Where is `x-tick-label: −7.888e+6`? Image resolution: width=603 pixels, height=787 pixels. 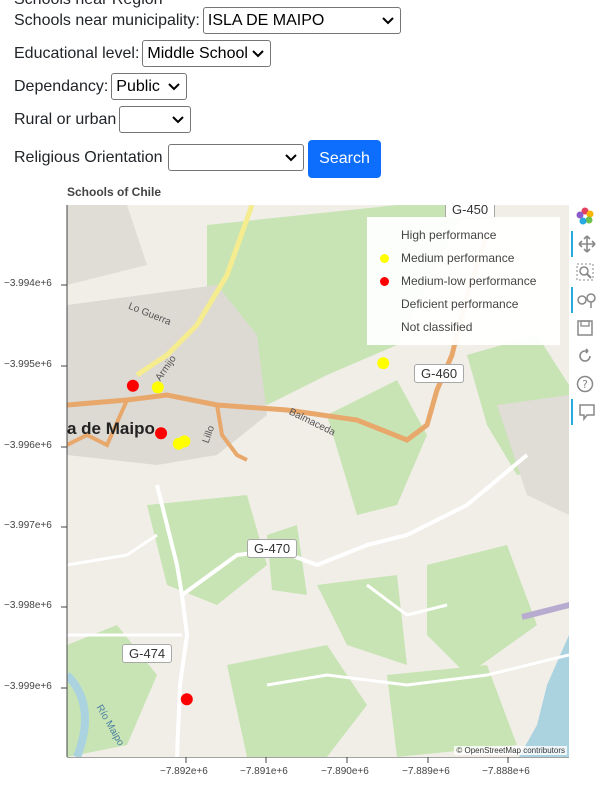
x-tick-label: −7.888e+6 is located at coordinates (506, 771).